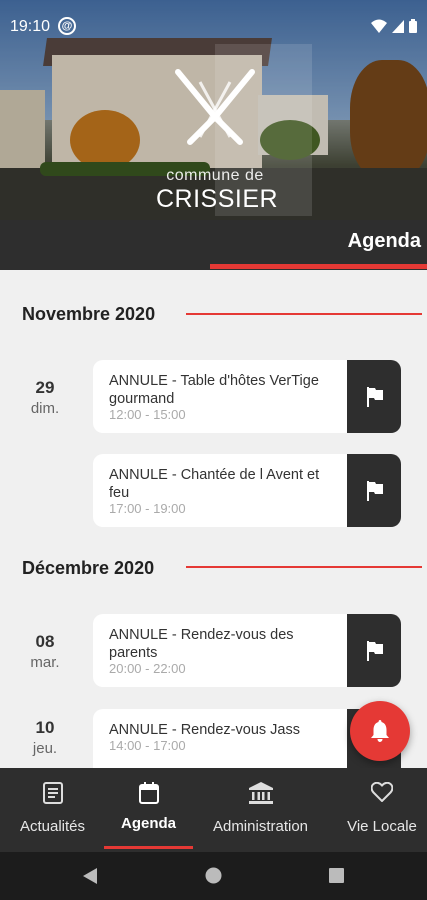  What do you see at coordinates (260, 810) in the screenshot?
I see `nav-item-administration: Administration` at bounding box center [260, 810].